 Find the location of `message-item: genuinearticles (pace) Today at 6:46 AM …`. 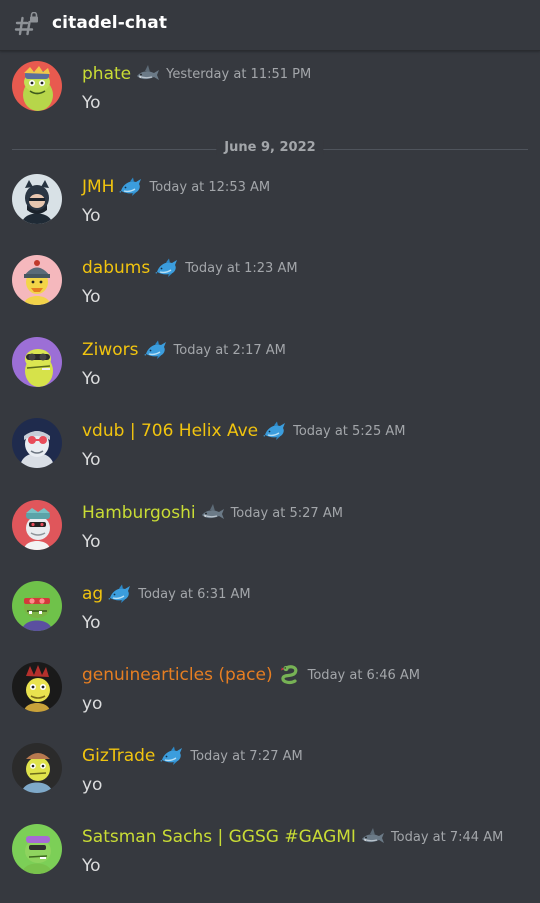

message-item: genuinearticles (pace) Today at 6:46 AM … is located at coordinates (270, 697).